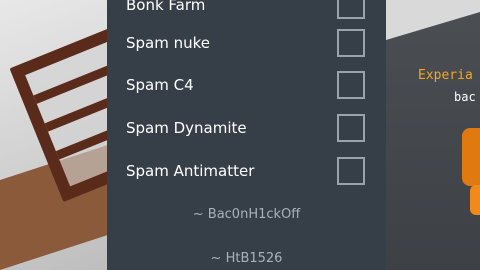 This screenshot has width=480, height=270. Describe the element at coordinates (475, 200) in the screenshot. I see `game-character-arm` at that location.